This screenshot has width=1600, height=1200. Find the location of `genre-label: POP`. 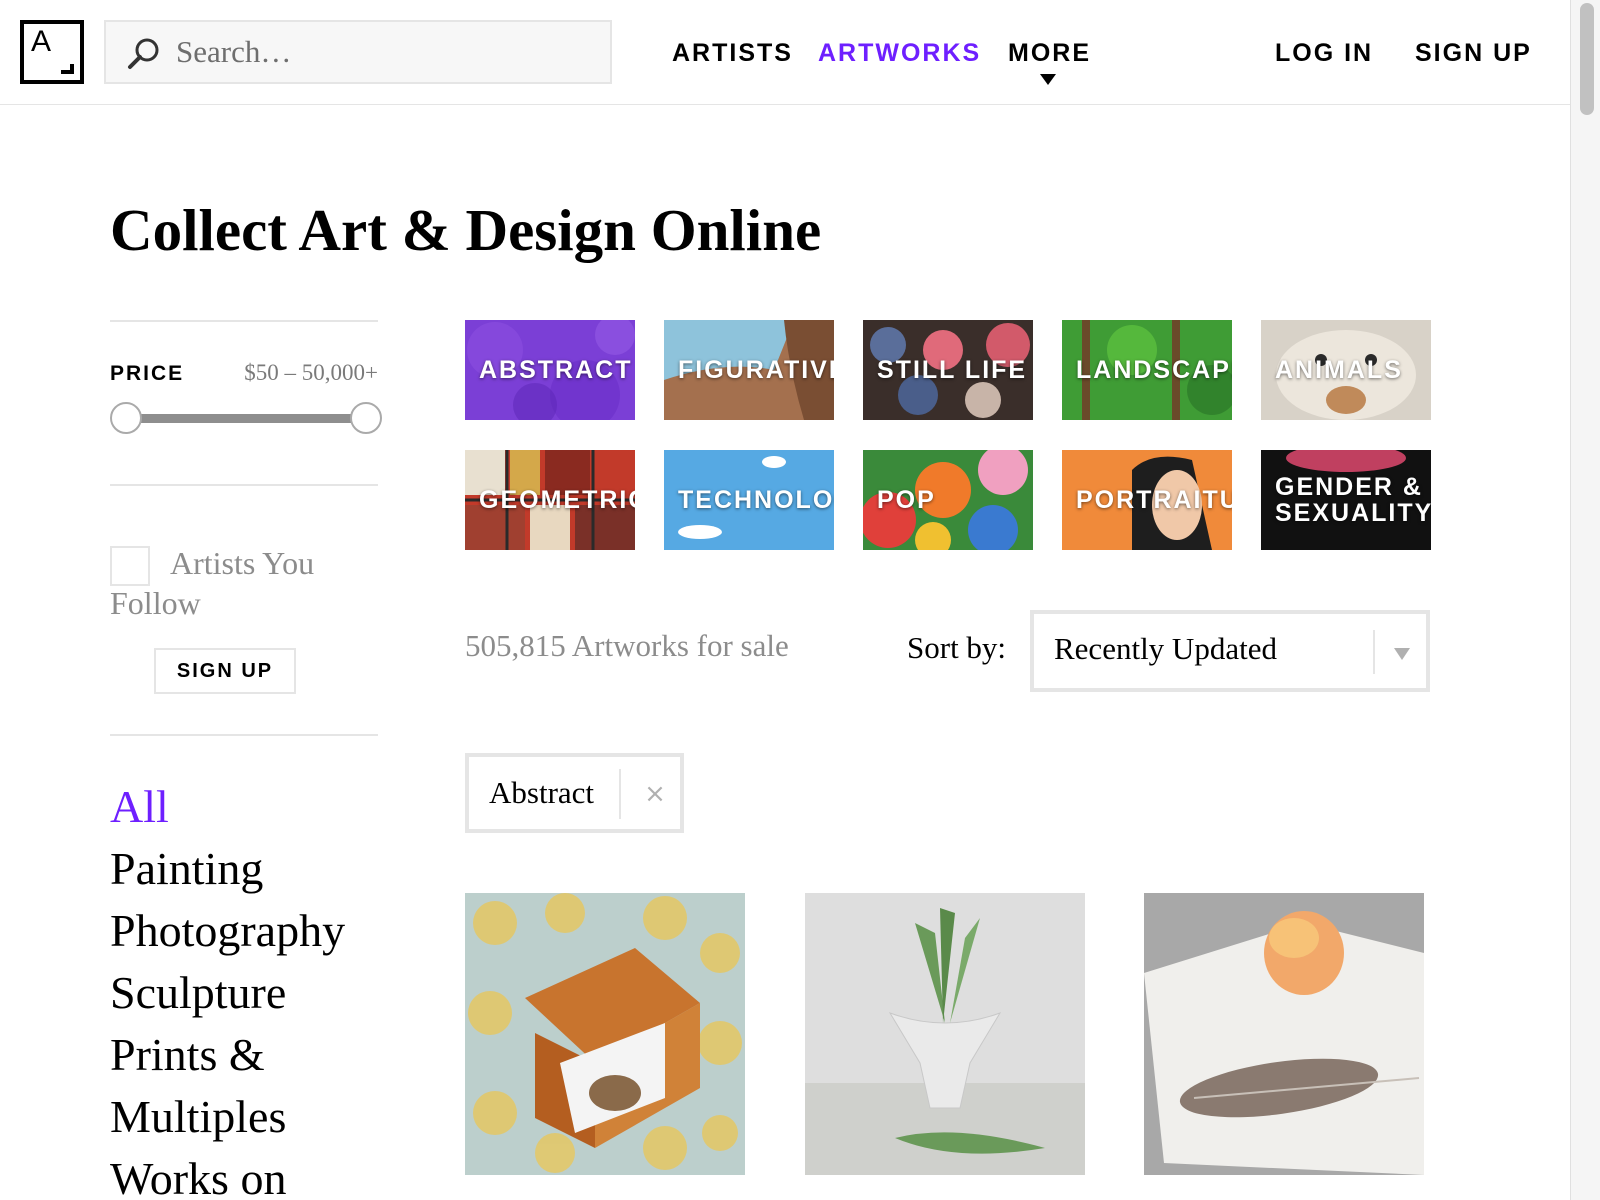

genre-label: POP is located at coordinates (906, 499).